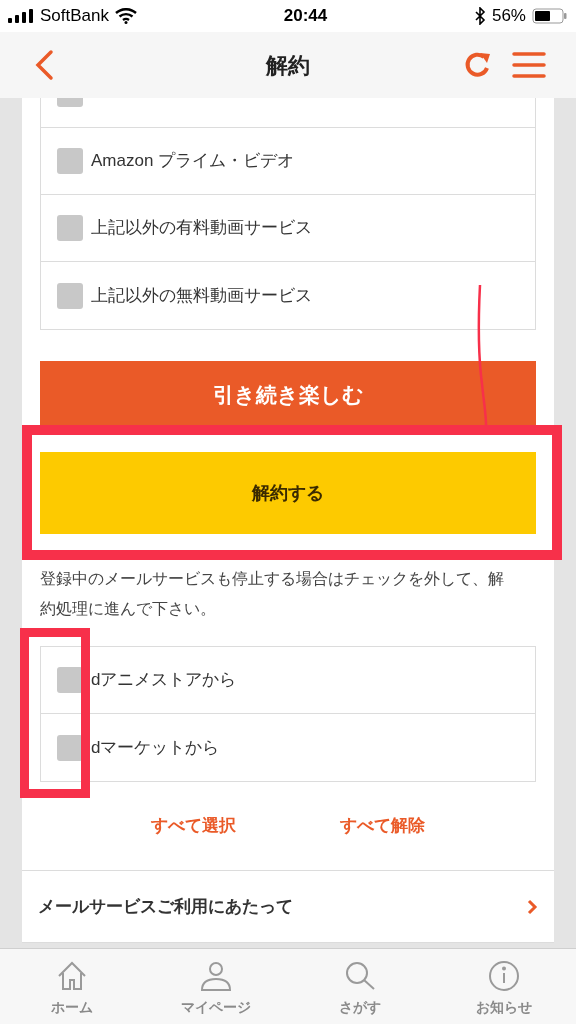 The width and height of the screenshot is (576, 1024). Describe the element at coordinates (305, 16) in the screenshot. I see `clock: 20:44` at that location.